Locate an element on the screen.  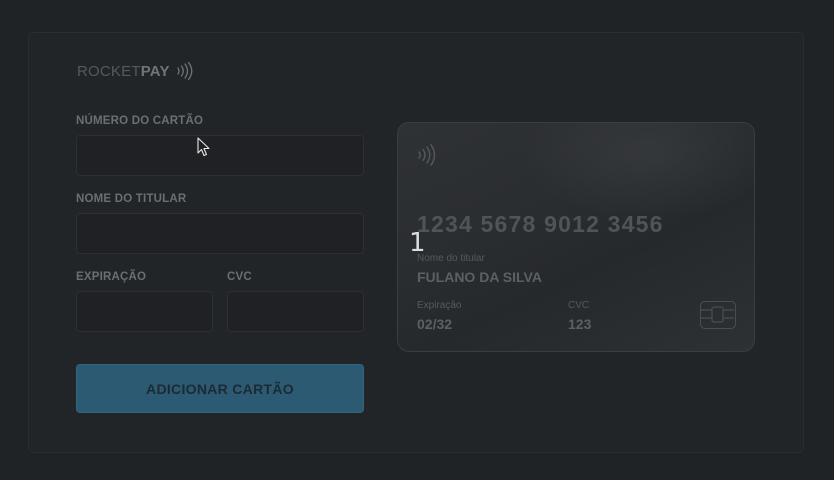
card-number-label: NÚMERO DO CARTÃO is located at coordinates (140, 121).